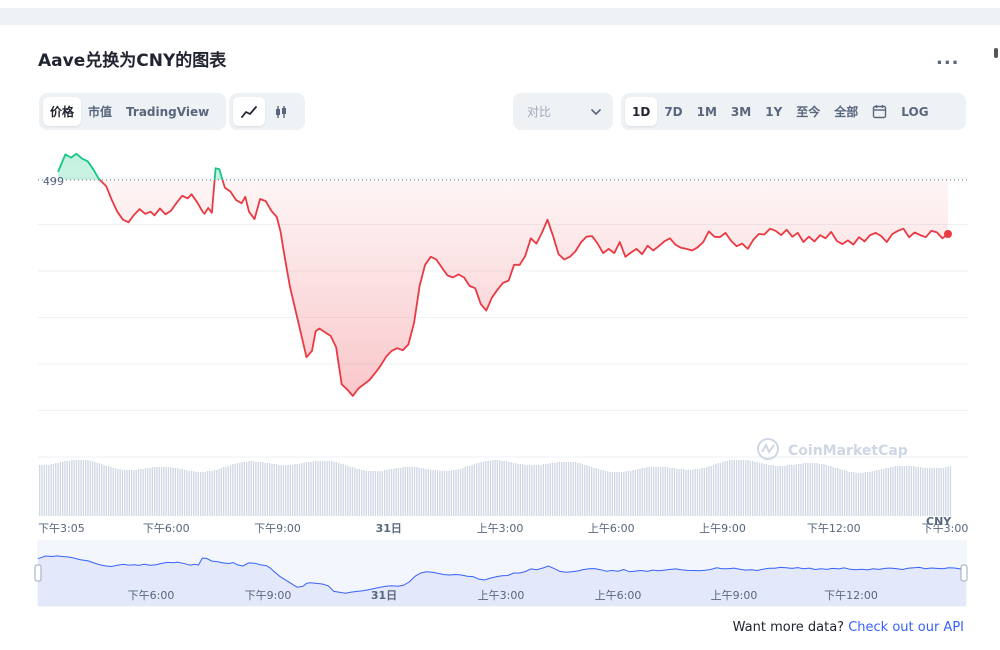  What do you see at coordinates (62, 111) in the screenshot?
I see `tab-price: 价格` at bounding box center [62, 111].